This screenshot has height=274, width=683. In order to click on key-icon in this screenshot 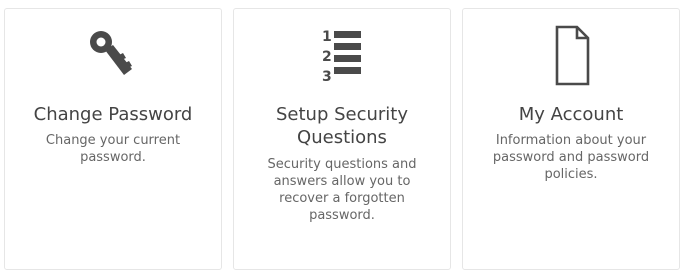, I will do `click(113, 56)`.